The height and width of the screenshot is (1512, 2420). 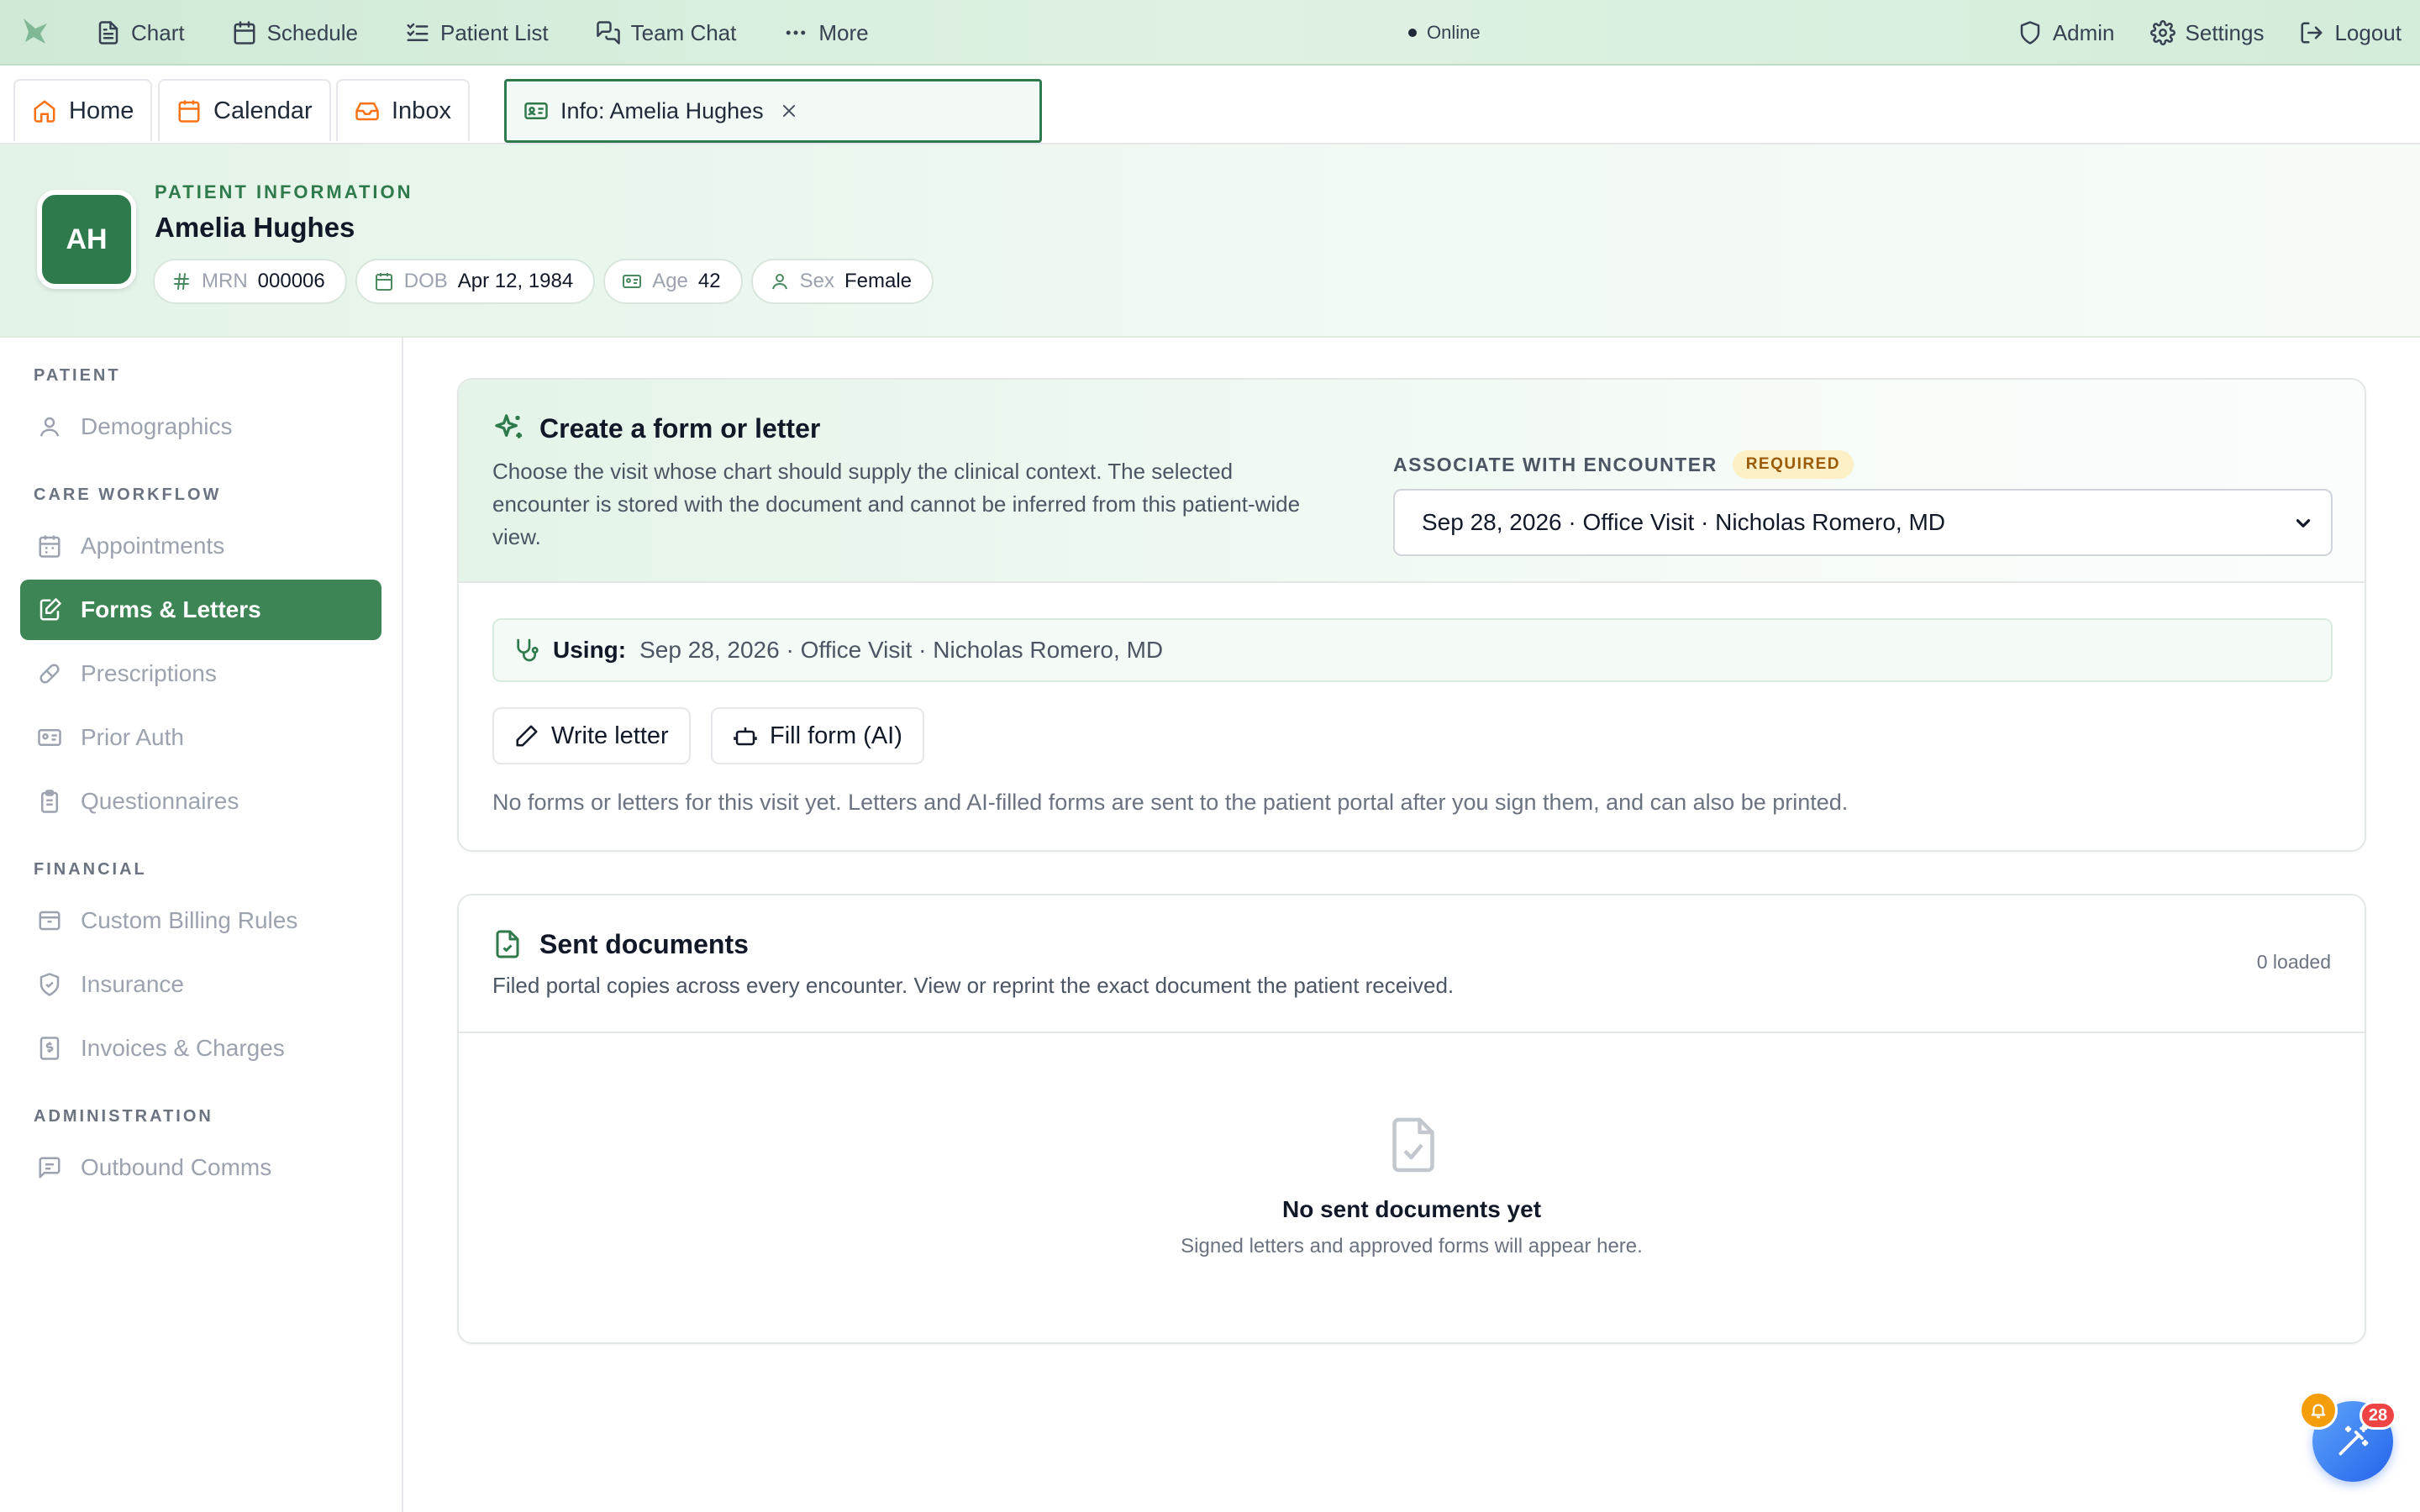 I want to click on nav-more-label: More, so click(x=843, y=32).